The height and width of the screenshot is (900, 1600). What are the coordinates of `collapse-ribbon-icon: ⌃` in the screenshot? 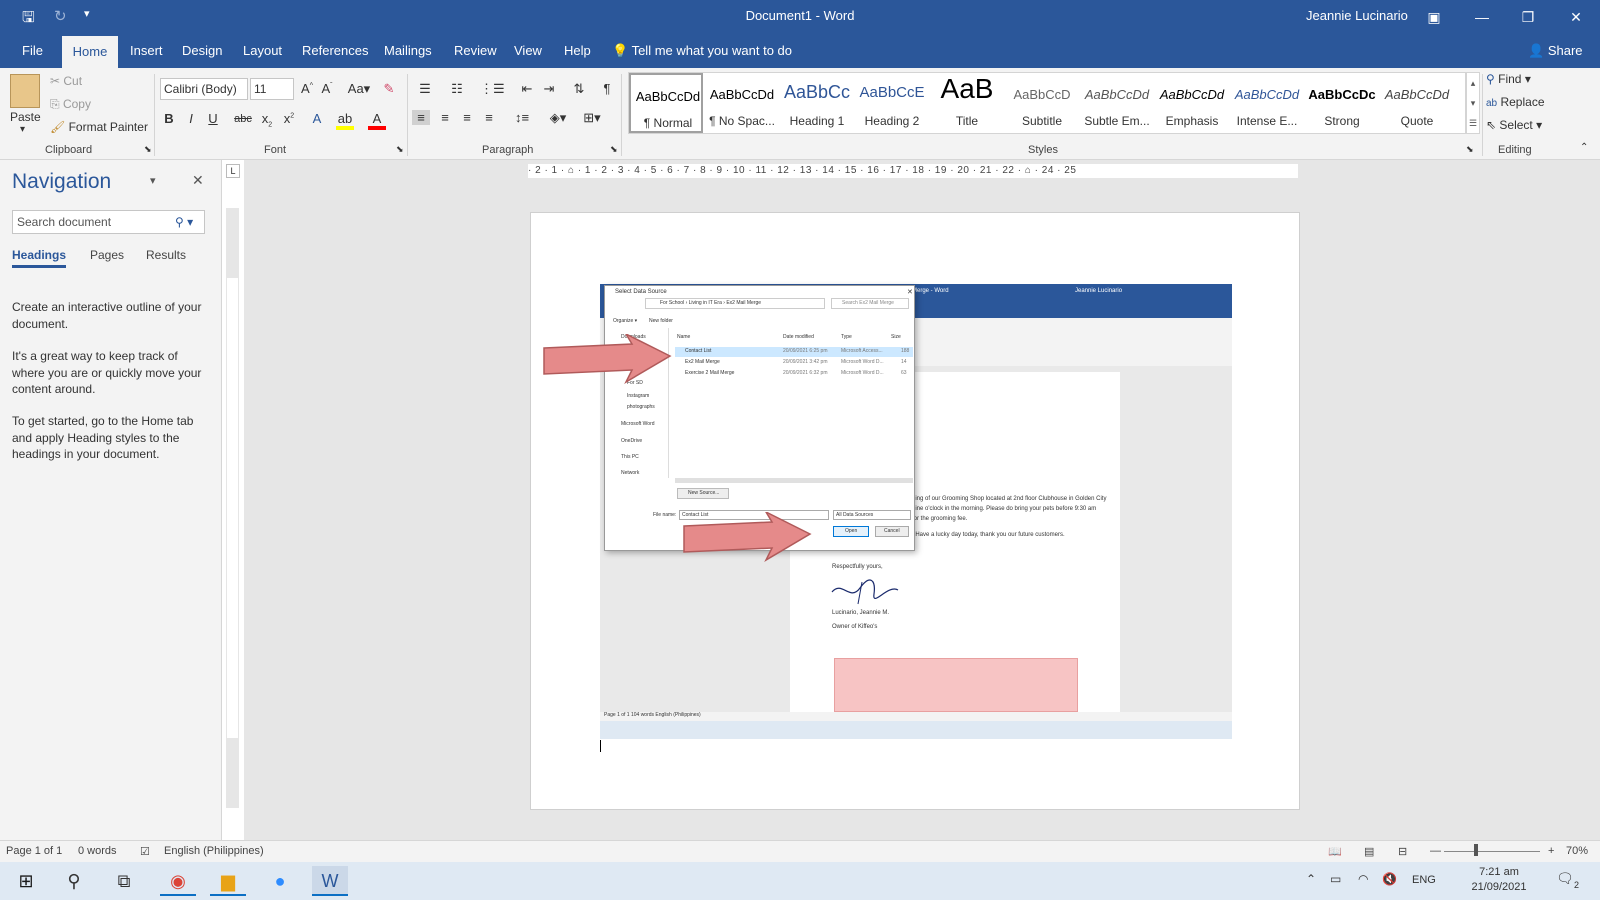 It's located at (1584, 147).